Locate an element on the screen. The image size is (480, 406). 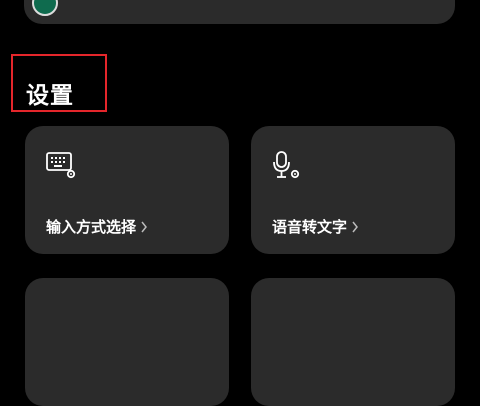
speech-to-text-label: 语音转文字 is located at coordinates (315, 226).